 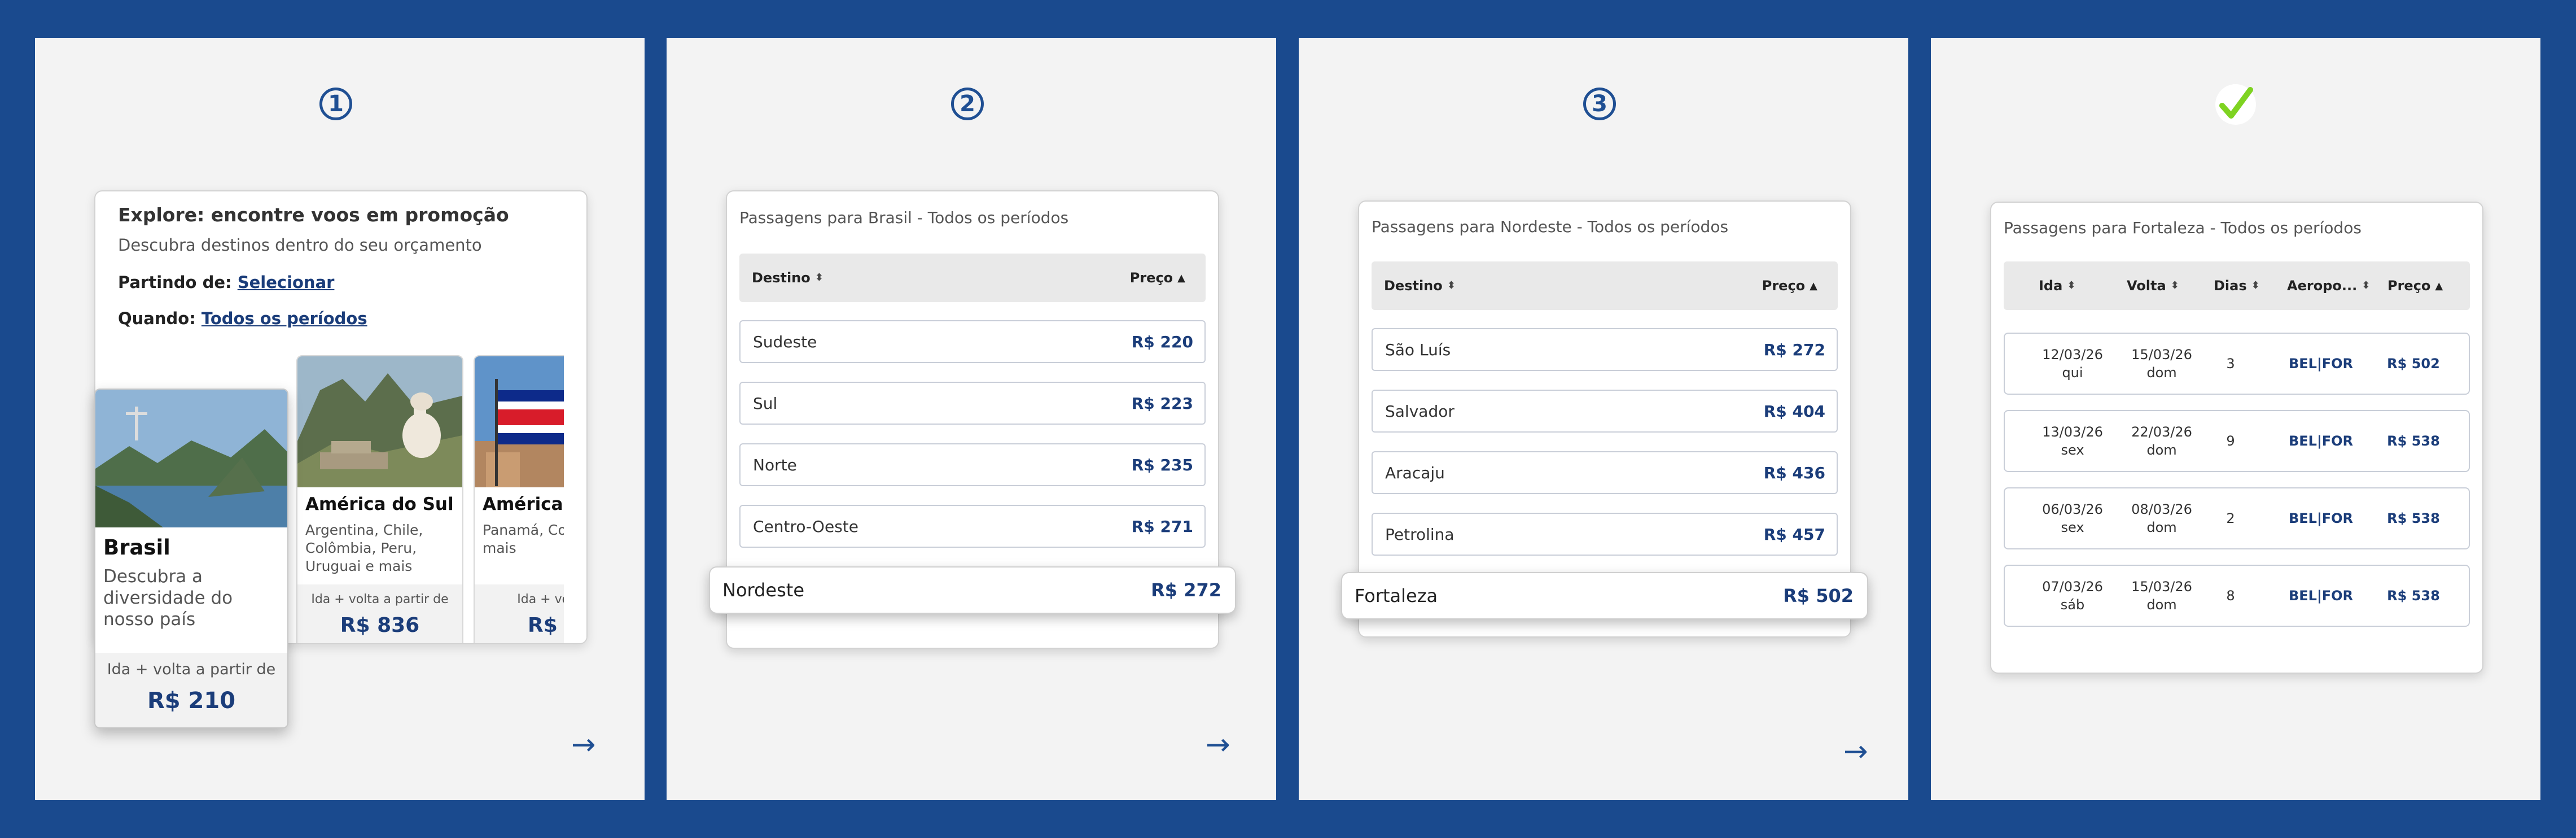 I want to click on dias-cell: 8, so click(x=2230, y=596).